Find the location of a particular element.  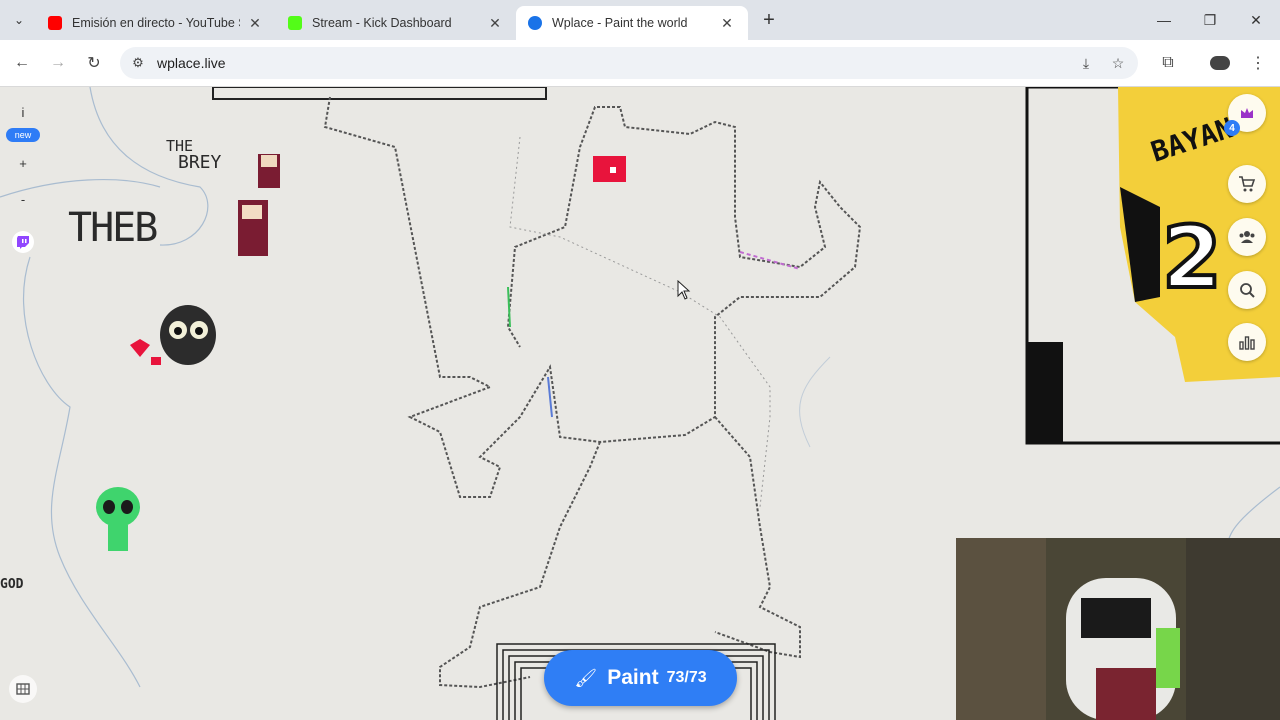

url-text: wplace.live is located at coordinates (191, 63).